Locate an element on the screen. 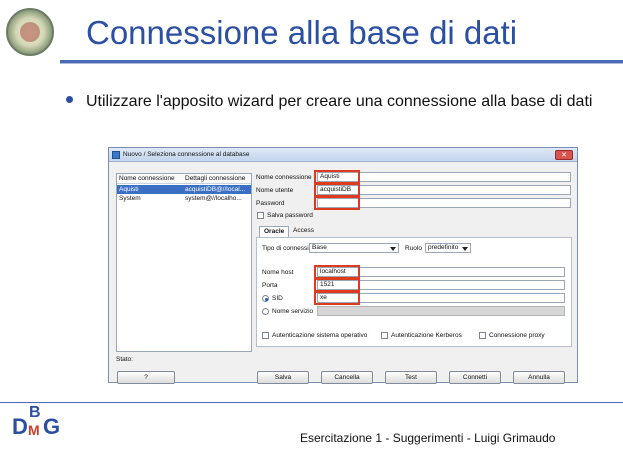 The height and width of the screenshot is (462, 623). highlight-porta is located at coordinates (337, 285).